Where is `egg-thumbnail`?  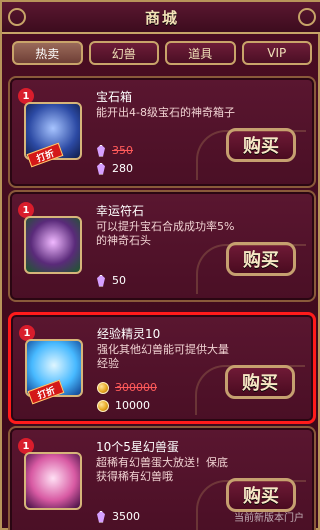
egg-thumbnail is located at coordinates (53, 481).